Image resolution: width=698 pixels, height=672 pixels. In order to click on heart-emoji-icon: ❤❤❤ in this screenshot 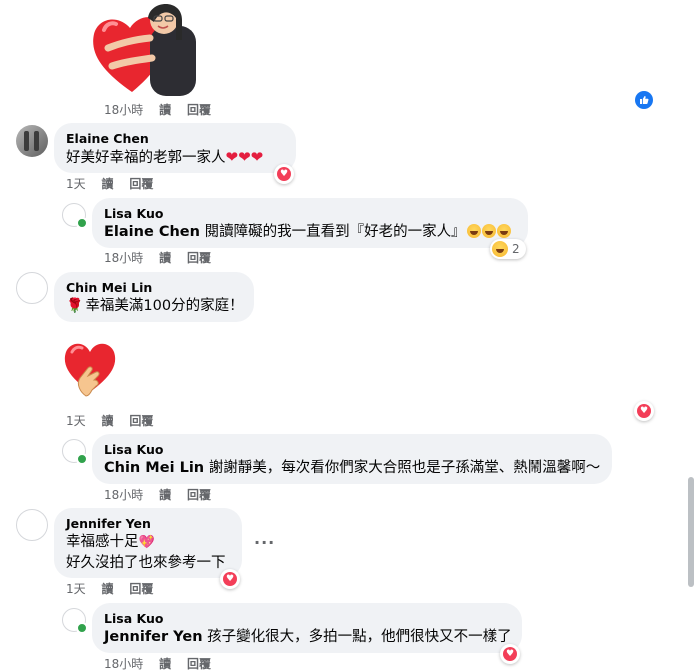, I will do `click(244, 157)`.